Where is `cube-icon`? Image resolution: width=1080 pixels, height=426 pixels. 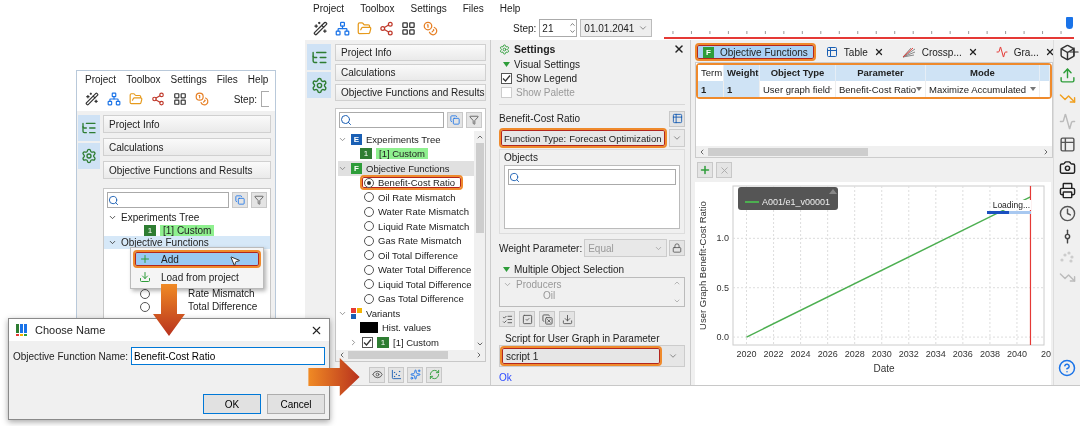
cube-icon is located at coordinates (1067, 52).